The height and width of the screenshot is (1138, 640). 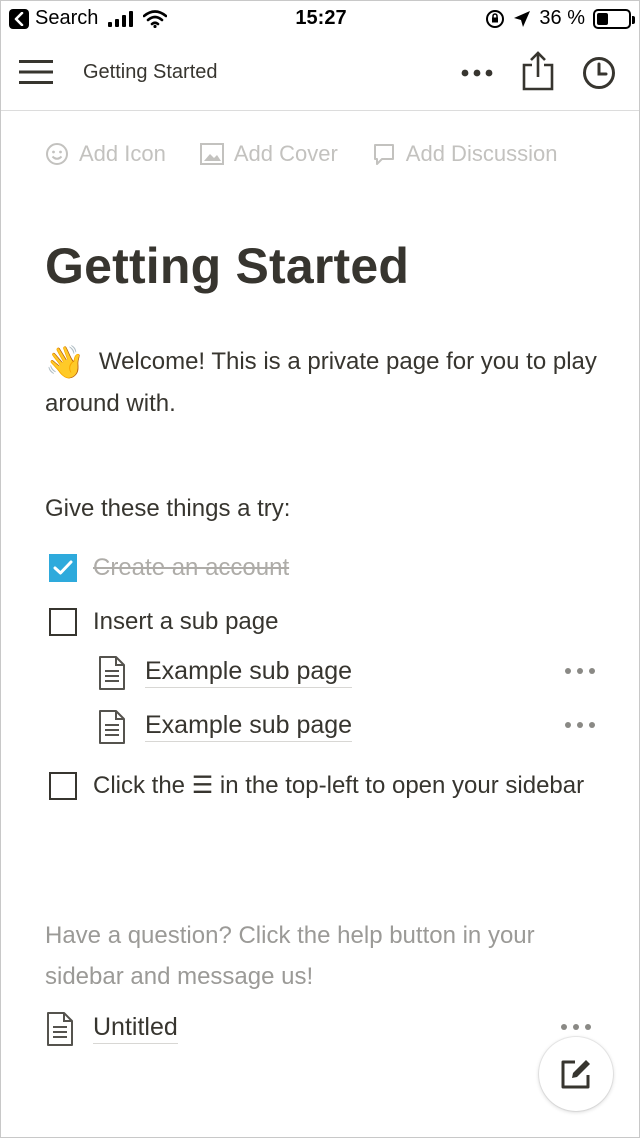 I want to click on history-clock-icon, so click(x=599, y=73).